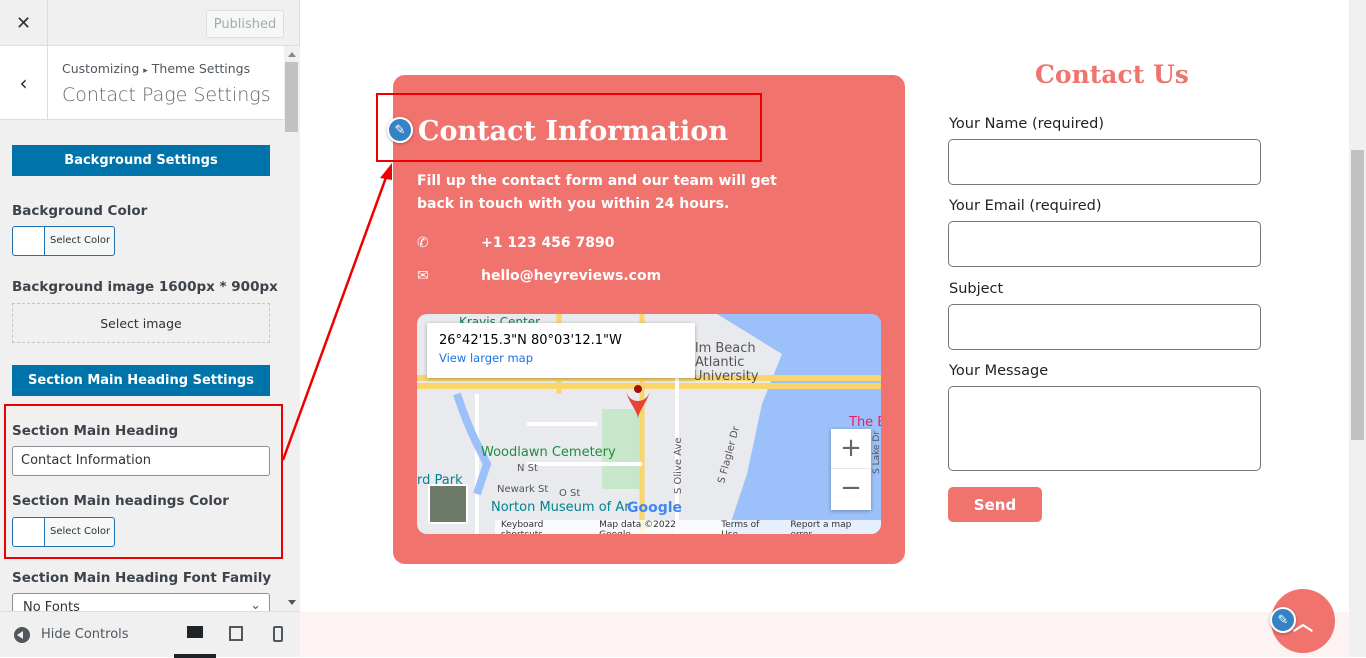  I want to click on customizer-topbar: ✕ Published, so click(149, 23).